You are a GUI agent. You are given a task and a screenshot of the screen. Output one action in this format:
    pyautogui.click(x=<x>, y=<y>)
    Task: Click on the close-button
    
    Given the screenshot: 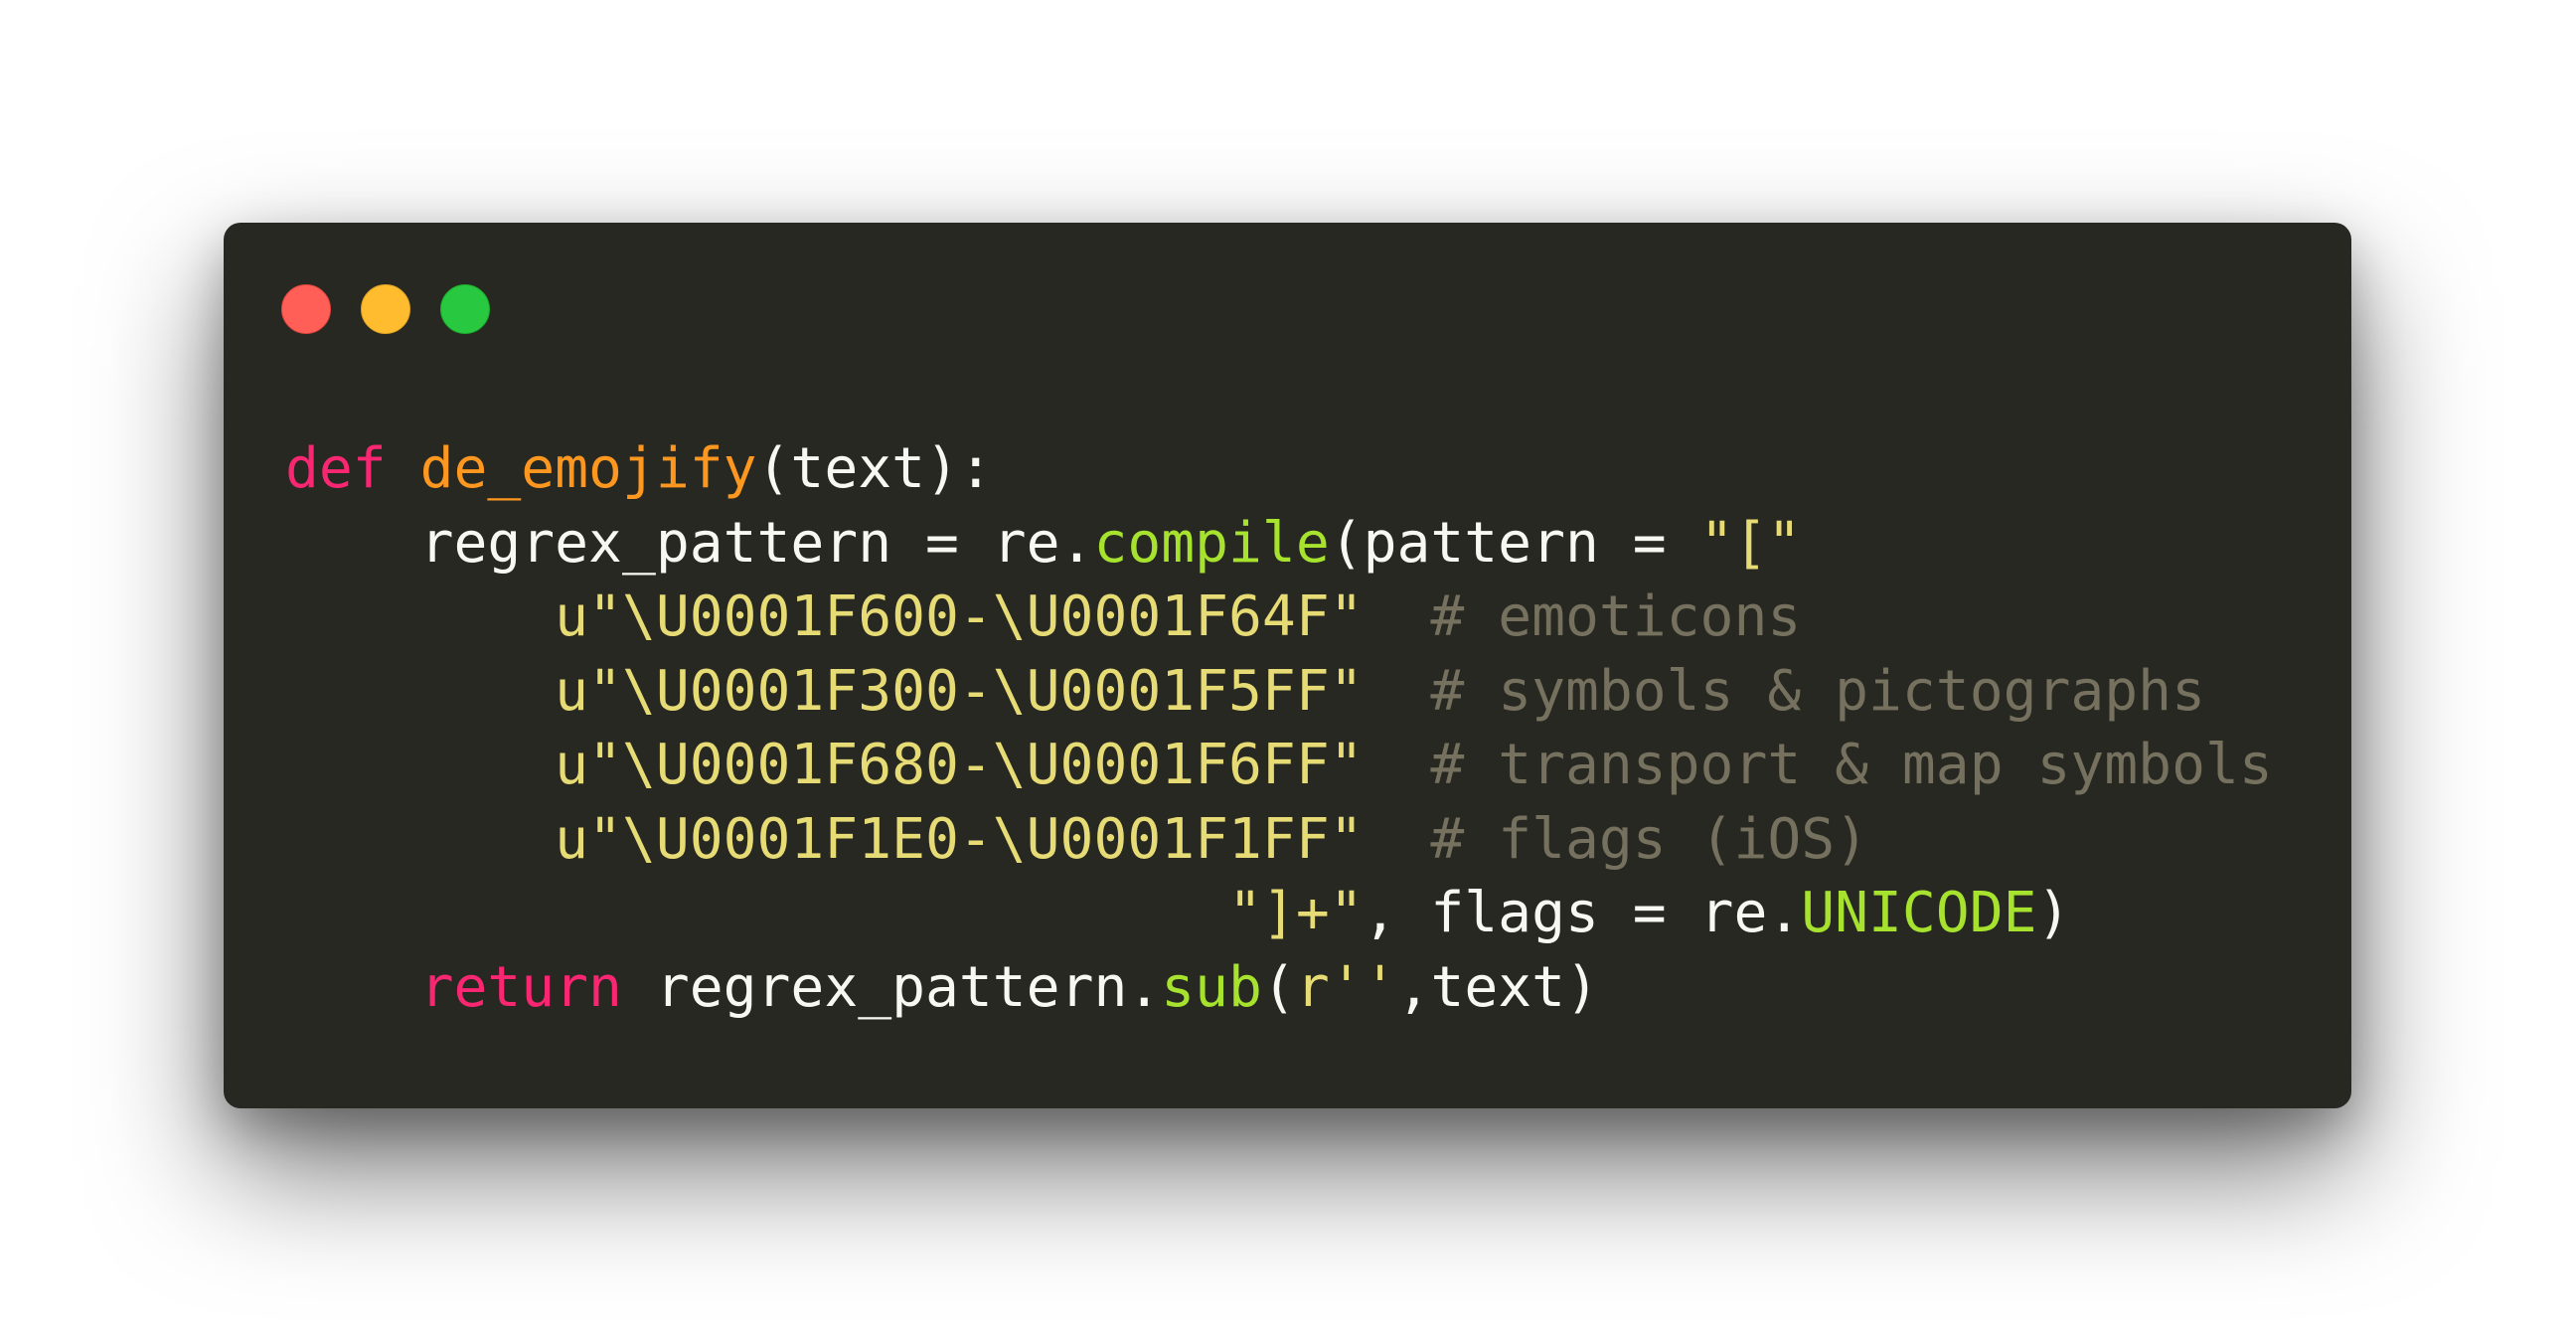 What is the action you would take?
    pyautogui.click(x=306, y=309)
    